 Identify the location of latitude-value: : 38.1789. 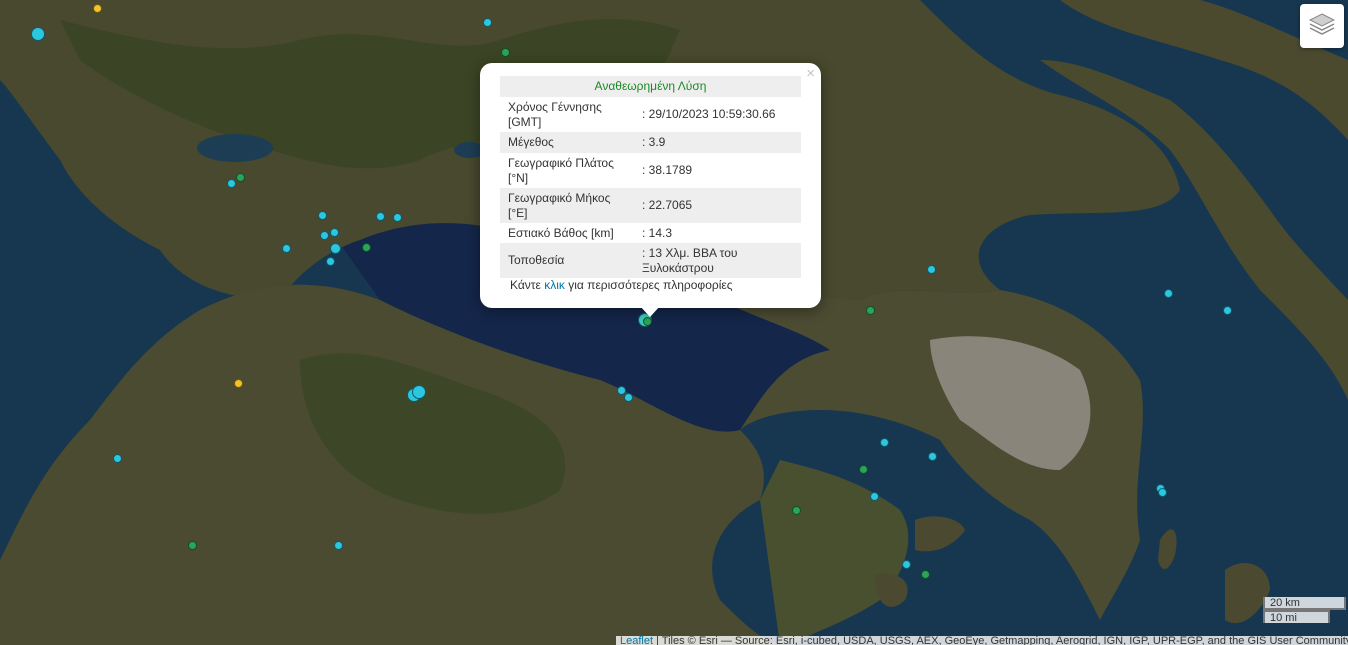
(667, 170).